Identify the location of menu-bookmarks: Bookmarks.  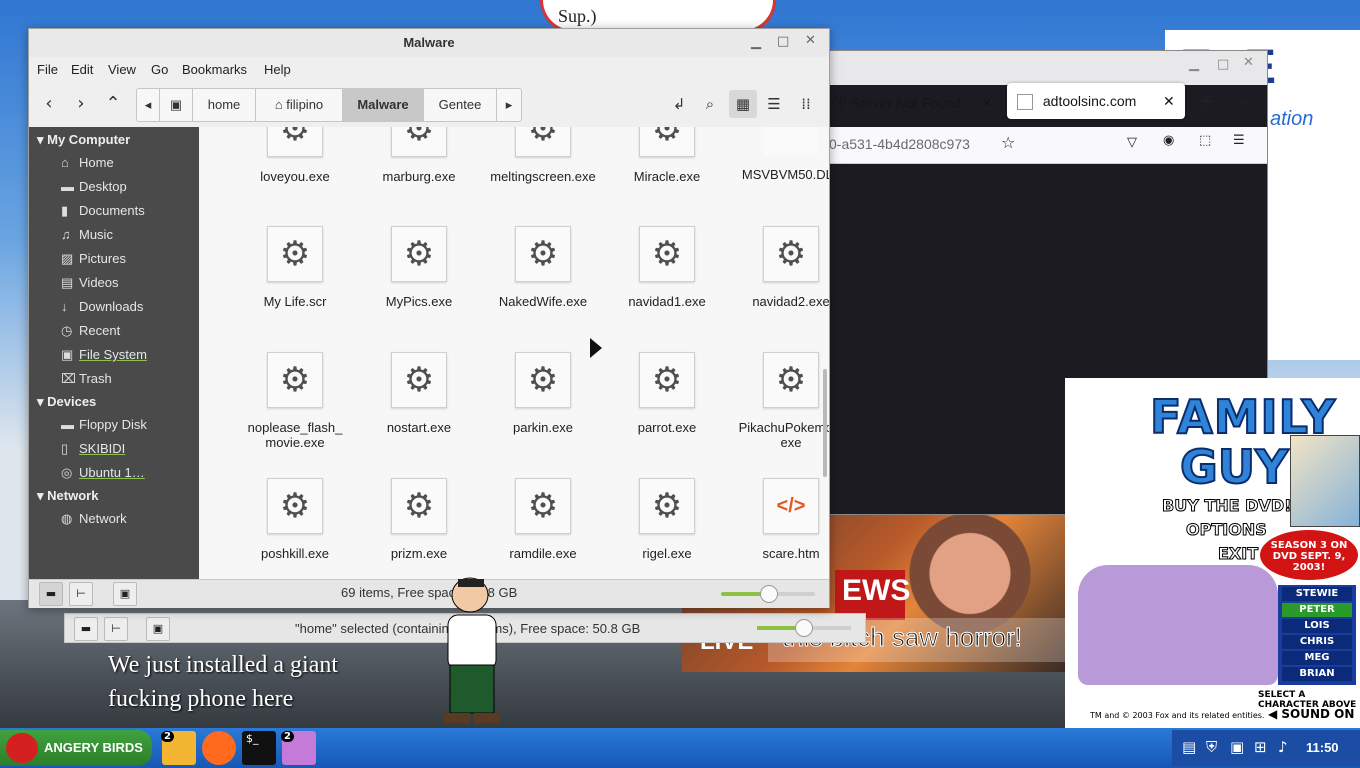
(214, 69).